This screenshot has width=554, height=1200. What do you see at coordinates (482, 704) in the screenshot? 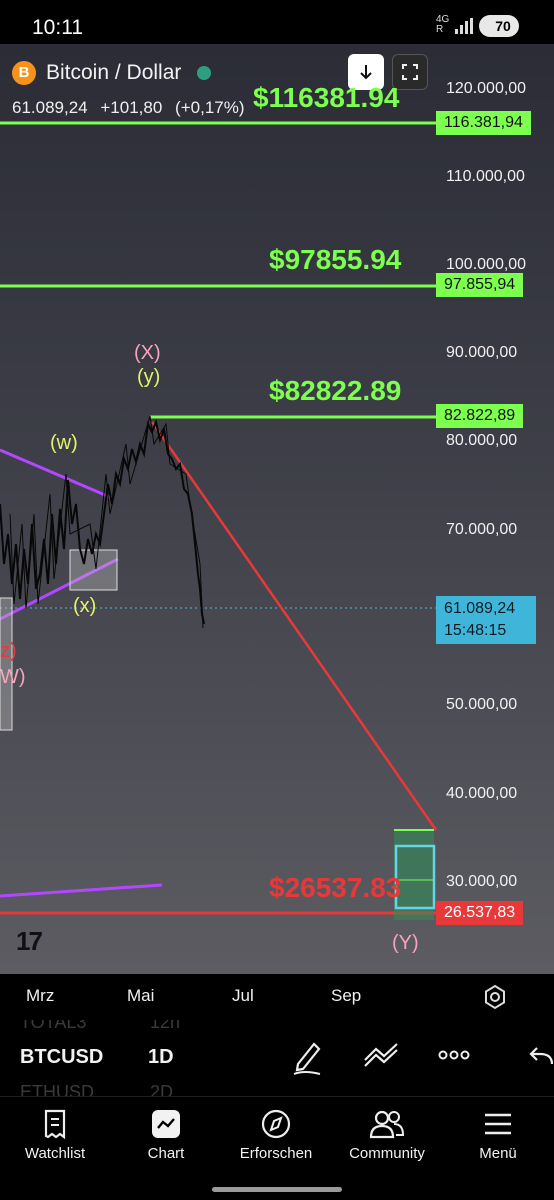
I see `axis-label-50000: 50.000,00` at bounding box center [482, 704].